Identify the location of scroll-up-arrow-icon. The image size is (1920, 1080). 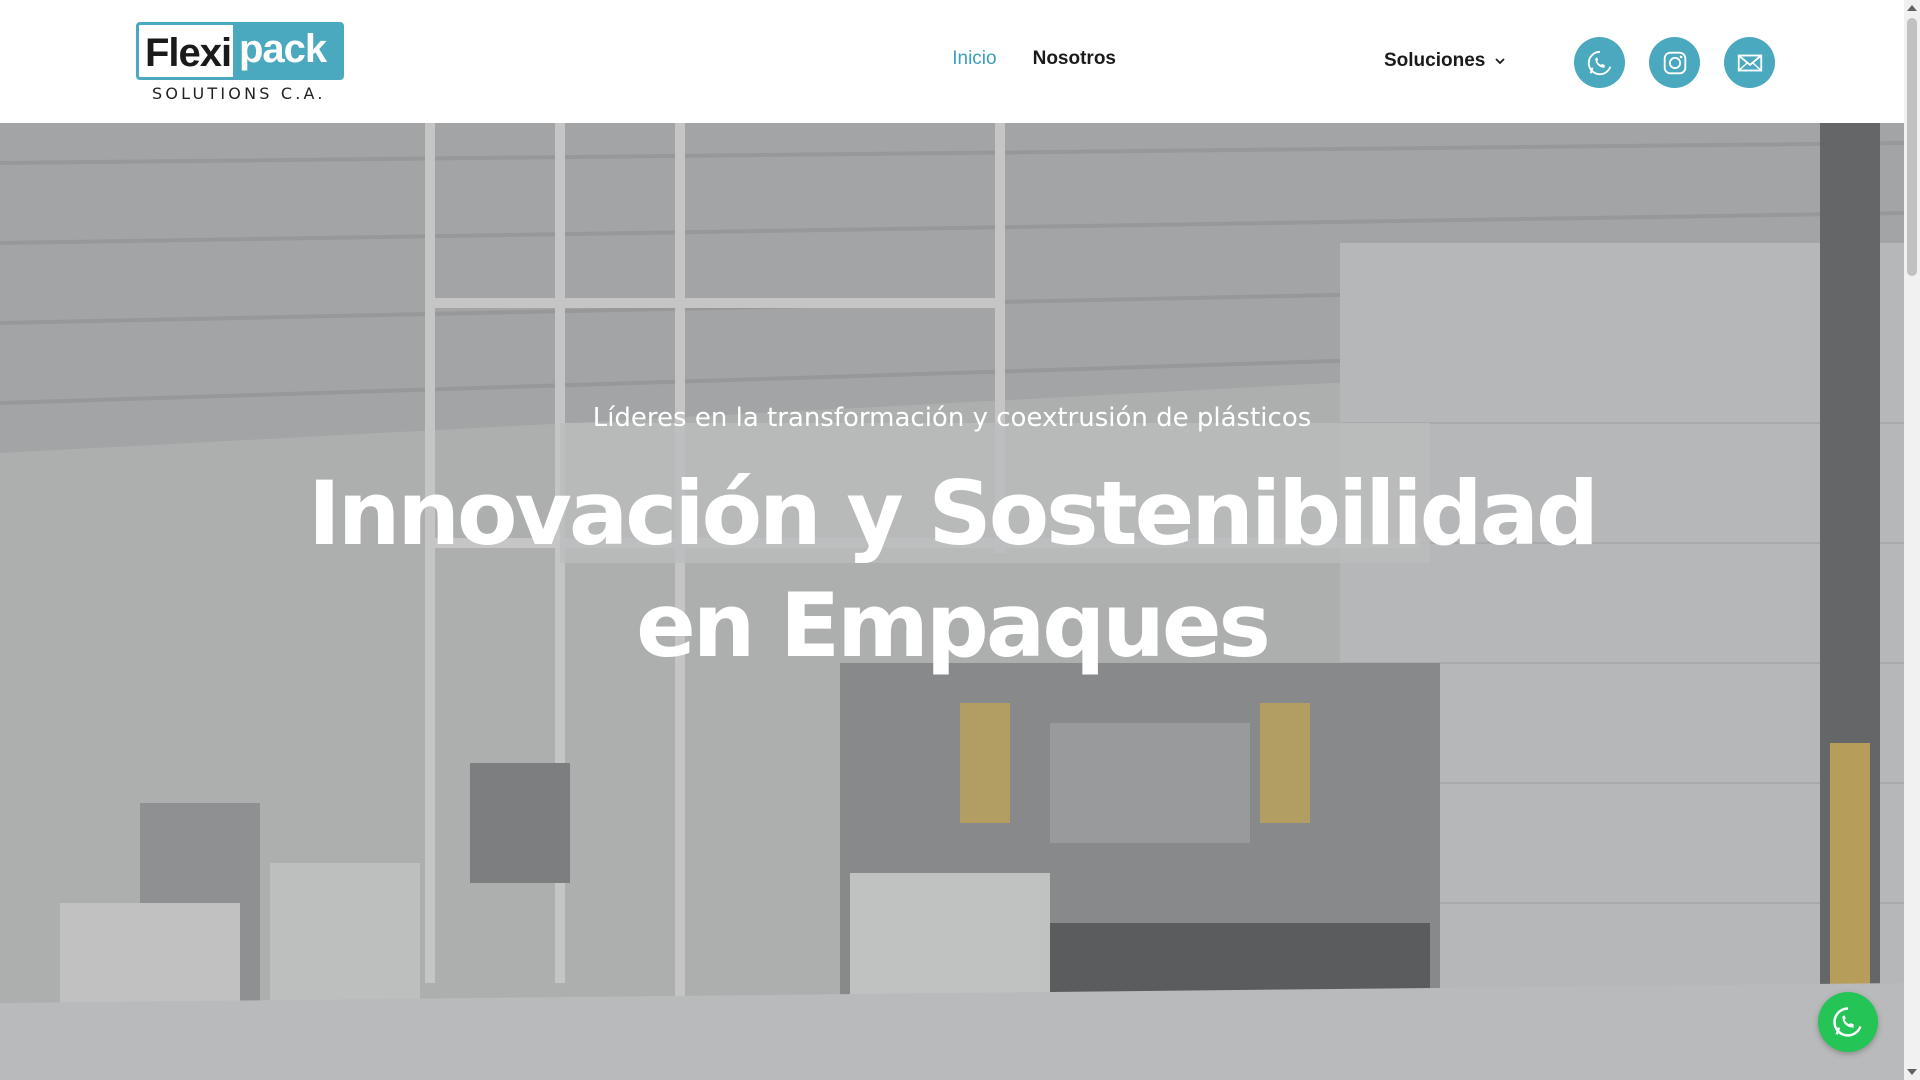
(1912, 8).